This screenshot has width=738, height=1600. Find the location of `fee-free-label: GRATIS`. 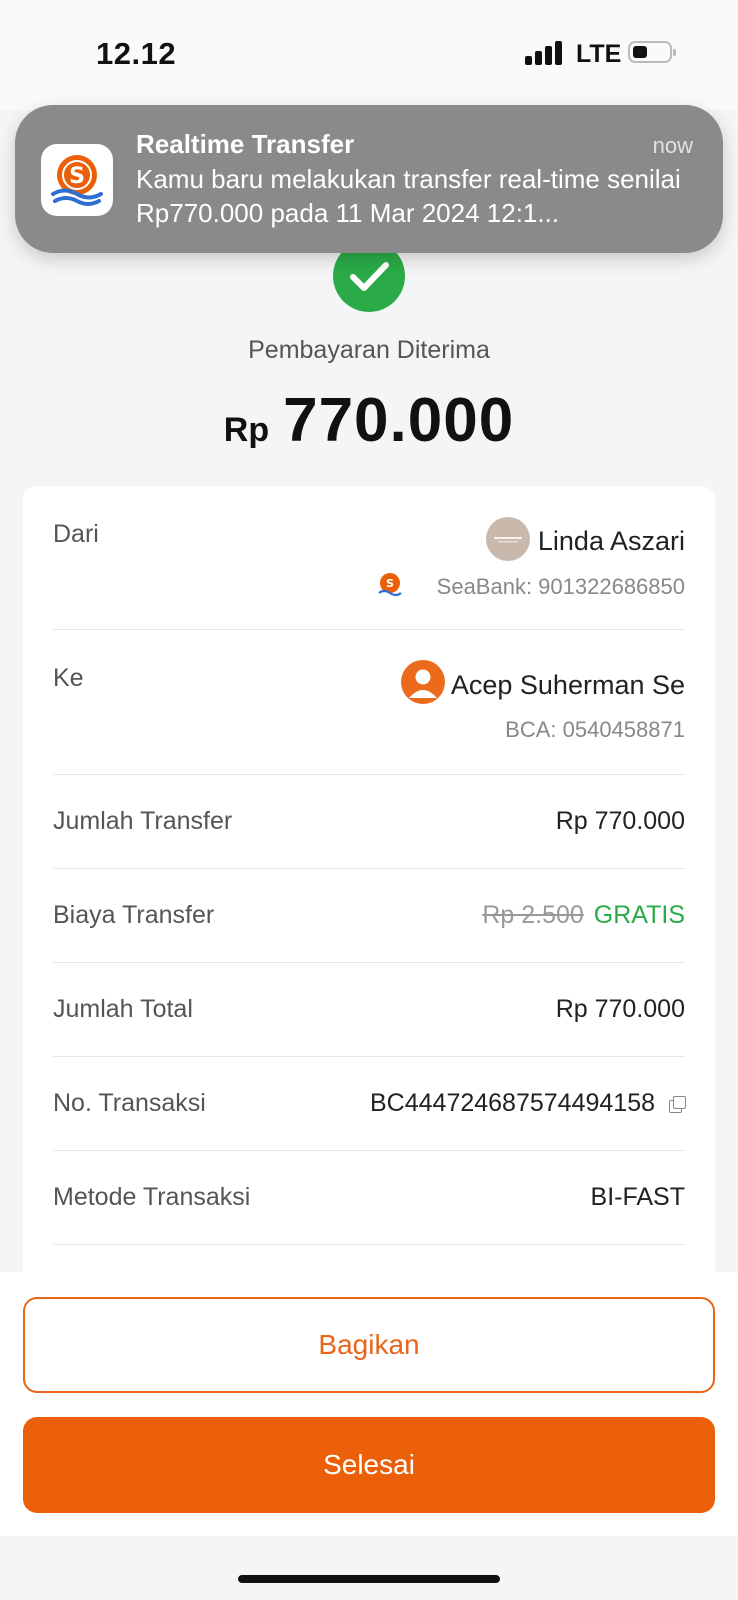

fee-free-label: GRATIS is located at coordinates (639, 915).